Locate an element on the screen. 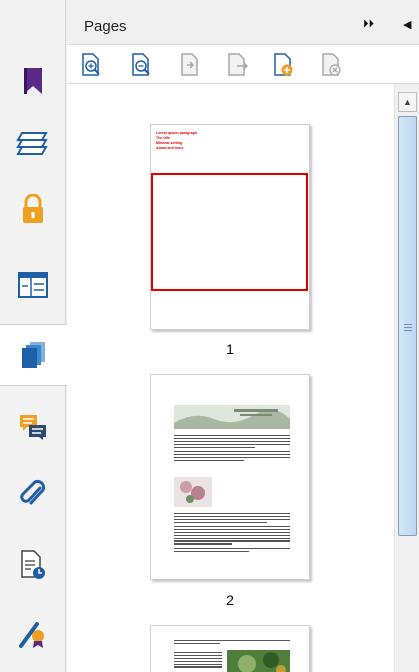  bookmarks-button is located at coordinates (33, 81).